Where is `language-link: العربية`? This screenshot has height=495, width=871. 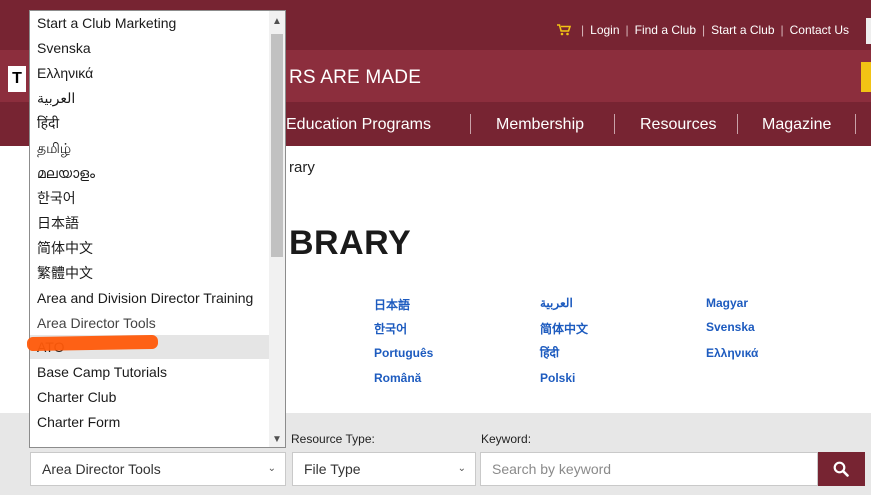 language-link: العربية is located at coordinates (556, 303).